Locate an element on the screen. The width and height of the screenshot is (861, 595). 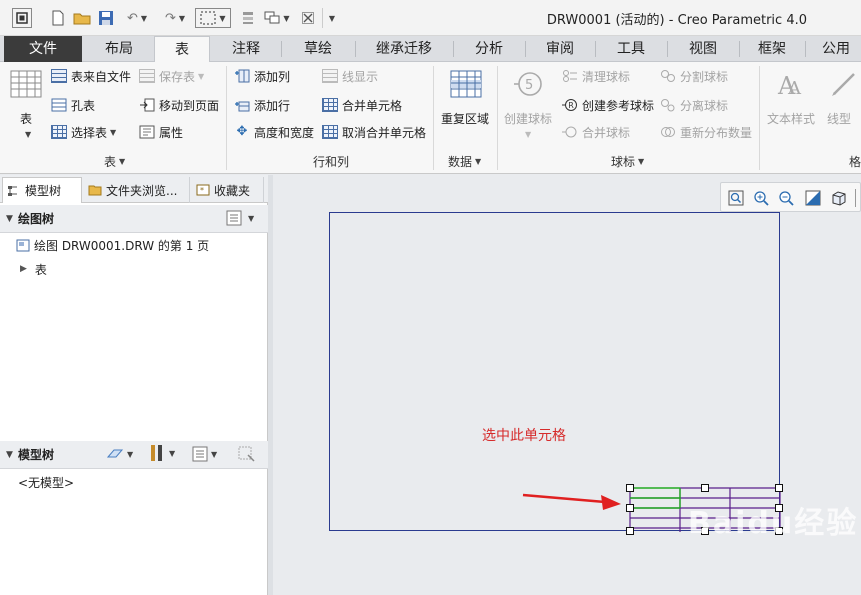
hole-table-icon is located at coordinates (59, 105).